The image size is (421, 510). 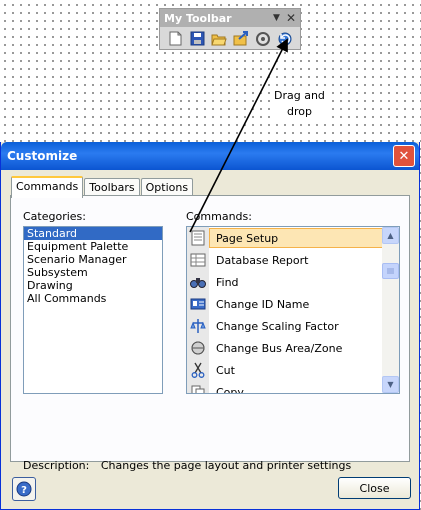 I want to click on open-icon, so click(x=219, y=38).